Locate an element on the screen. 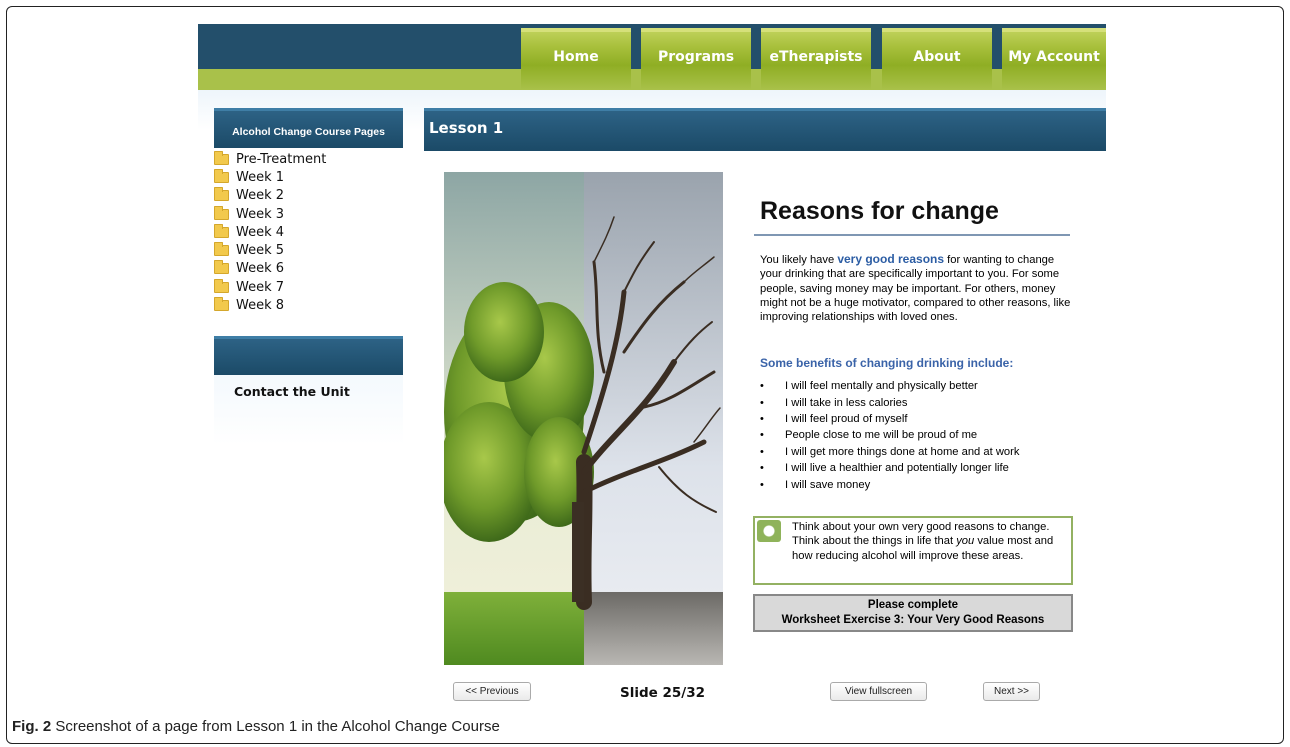  nav-about: About is located at coordinates (937, 59).